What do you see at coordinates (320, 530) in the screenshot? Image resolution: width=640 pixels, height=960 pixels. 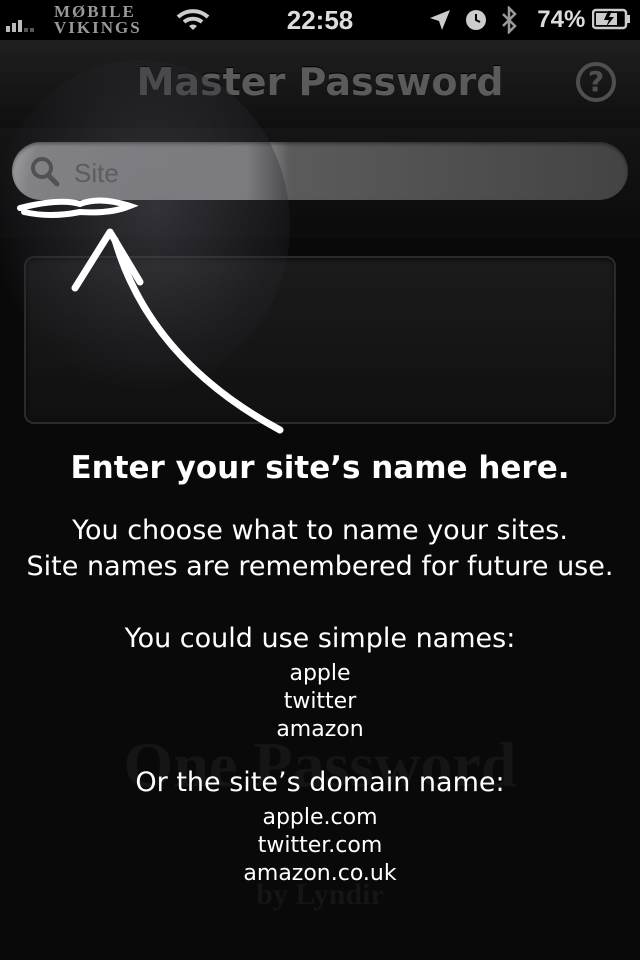 I see `hint-line-1: You choose what to name your sites.` at bounding box center [320, 530].